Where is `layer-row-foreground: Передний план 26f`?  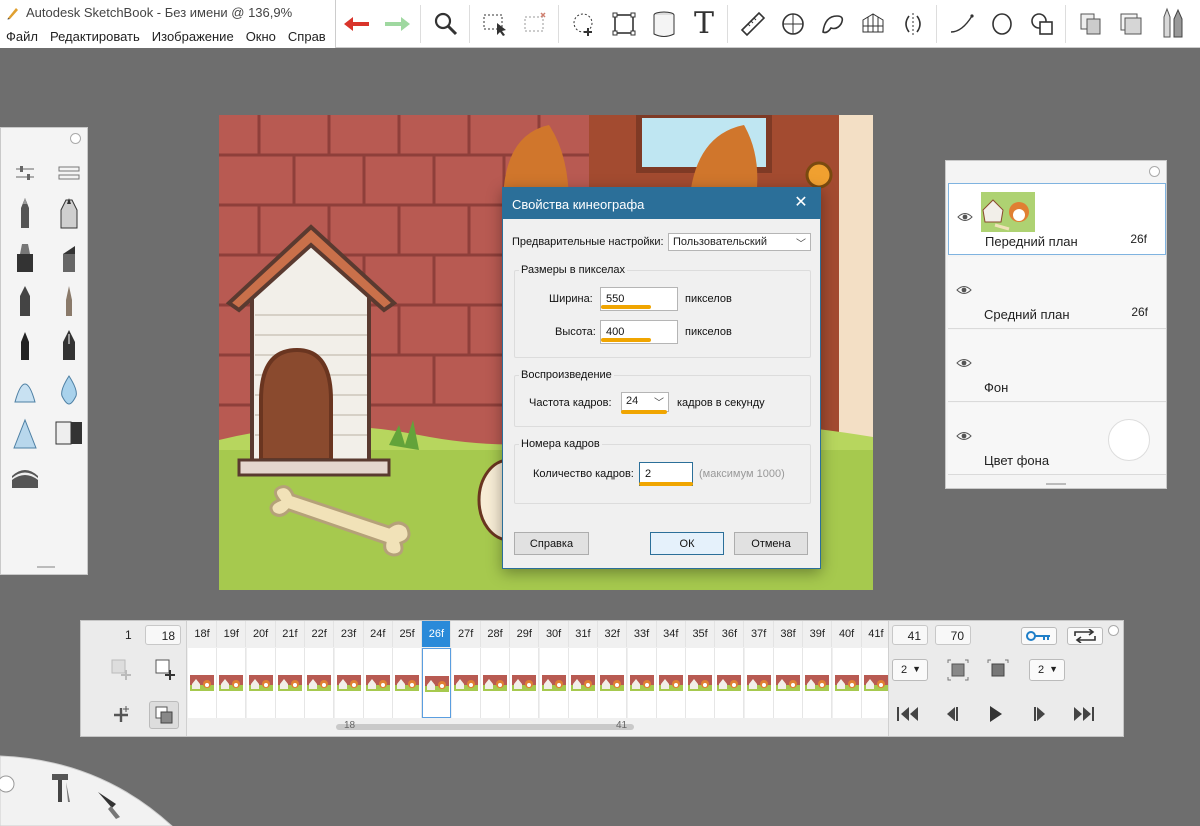
layer-row-foreground: Передний план 26f is located at coordinates (1057, 219).